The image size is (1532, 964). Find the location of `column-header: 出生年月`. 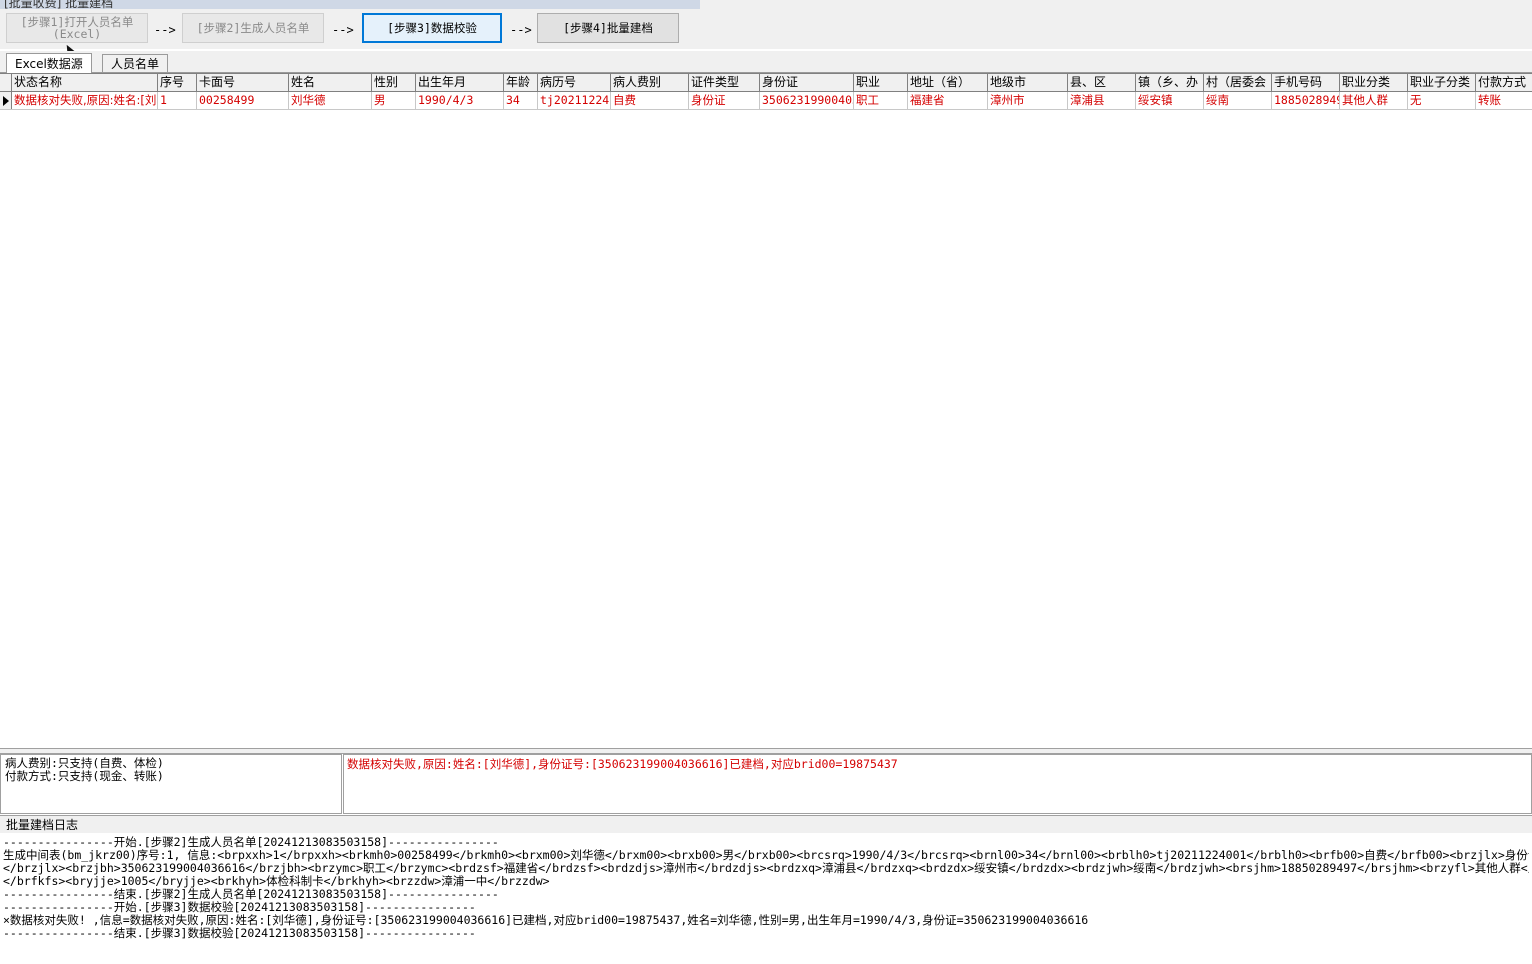

column-header: 出生年月 is located at coordinates (460, 82).